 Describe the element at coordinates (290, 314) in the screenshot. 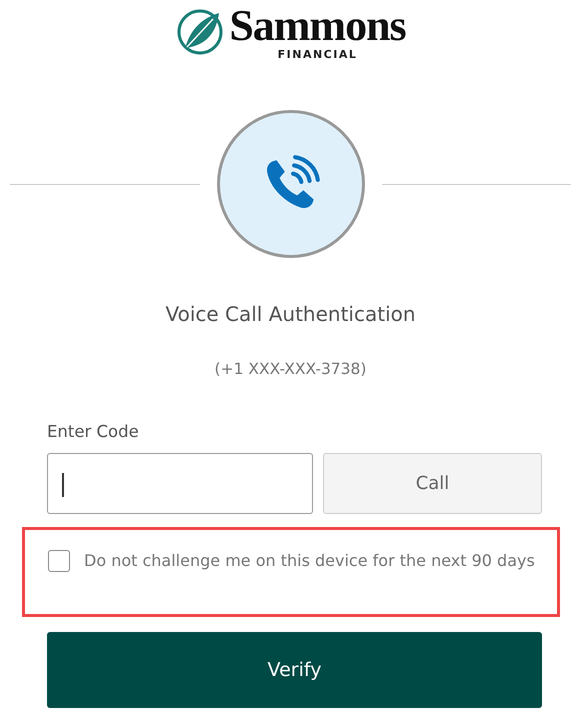

I see `page-title: Voice Call Authentication` at that location.